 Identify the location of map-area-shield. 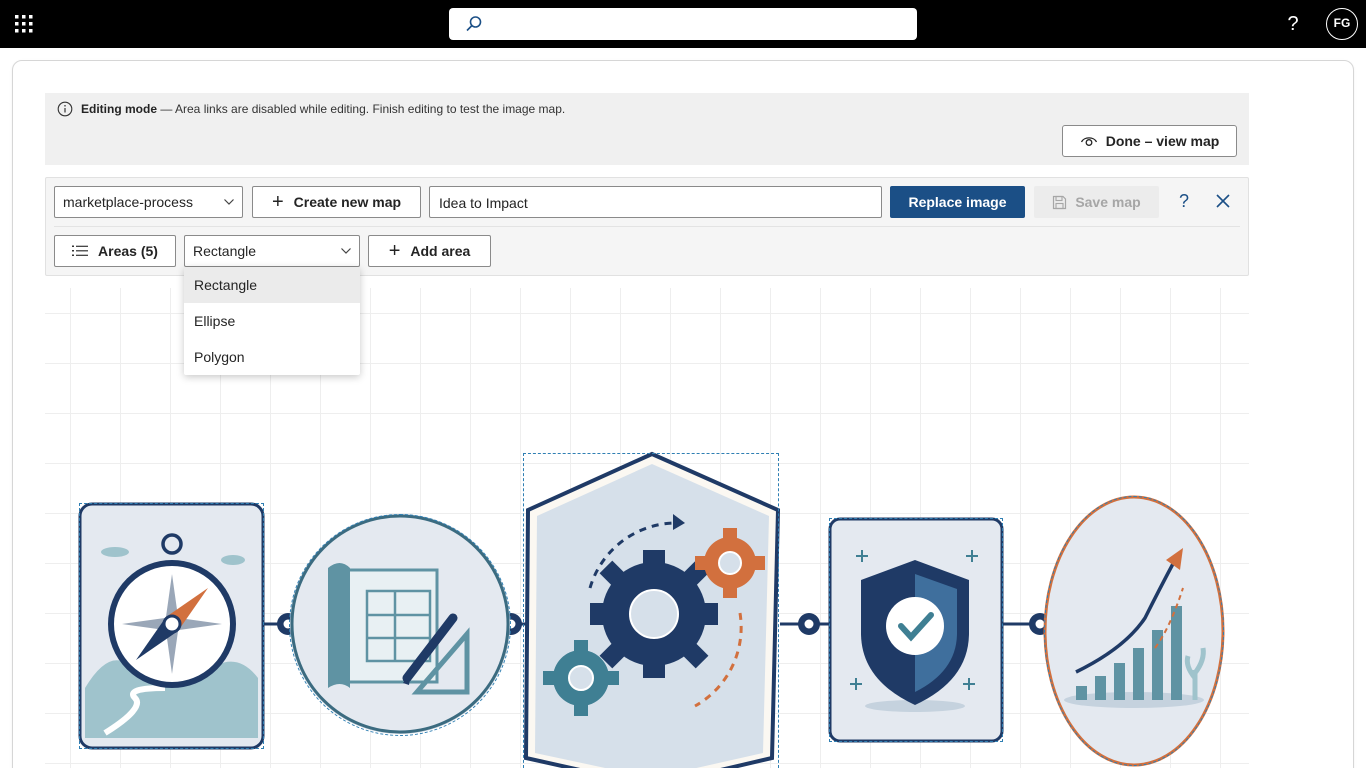
(916, 630).